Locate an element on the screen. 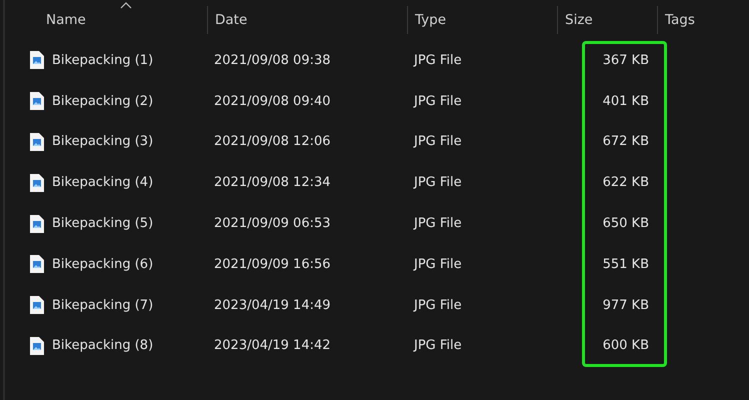 The height and width of the screenshot is (400, 749). column-header: Type is located at coordinates (430, 20).